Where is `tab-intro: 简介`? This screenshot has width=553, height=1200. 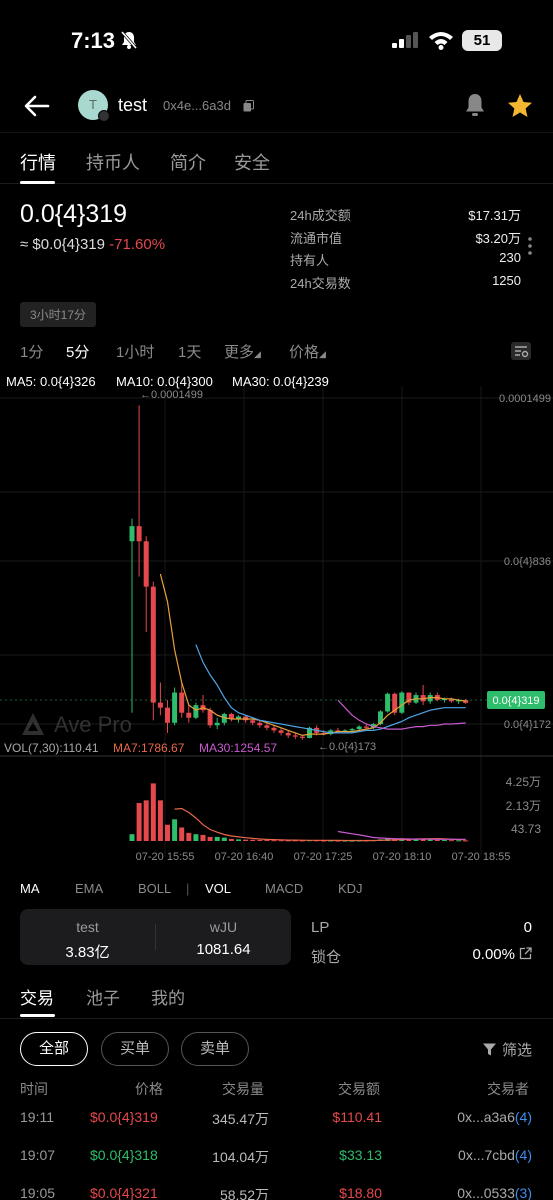 tab-intro: 简介 is located at coordinates (188, 162).